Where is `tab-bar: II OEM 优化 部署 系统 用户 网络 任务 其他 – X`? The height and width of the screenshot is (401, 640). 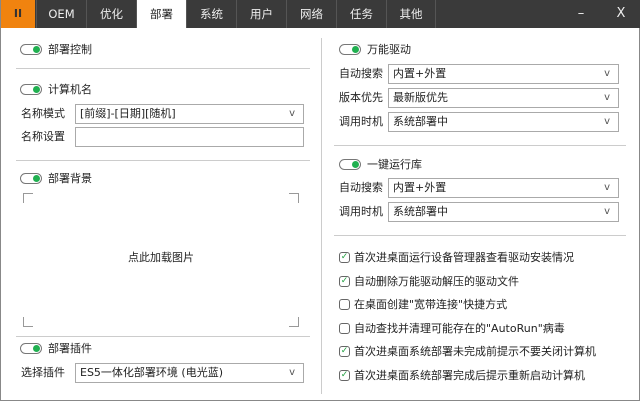
tab-bar: II OEM 优化 部署 系统 用户 网络 任务 其他 – X is located at coordinates (320, 14).